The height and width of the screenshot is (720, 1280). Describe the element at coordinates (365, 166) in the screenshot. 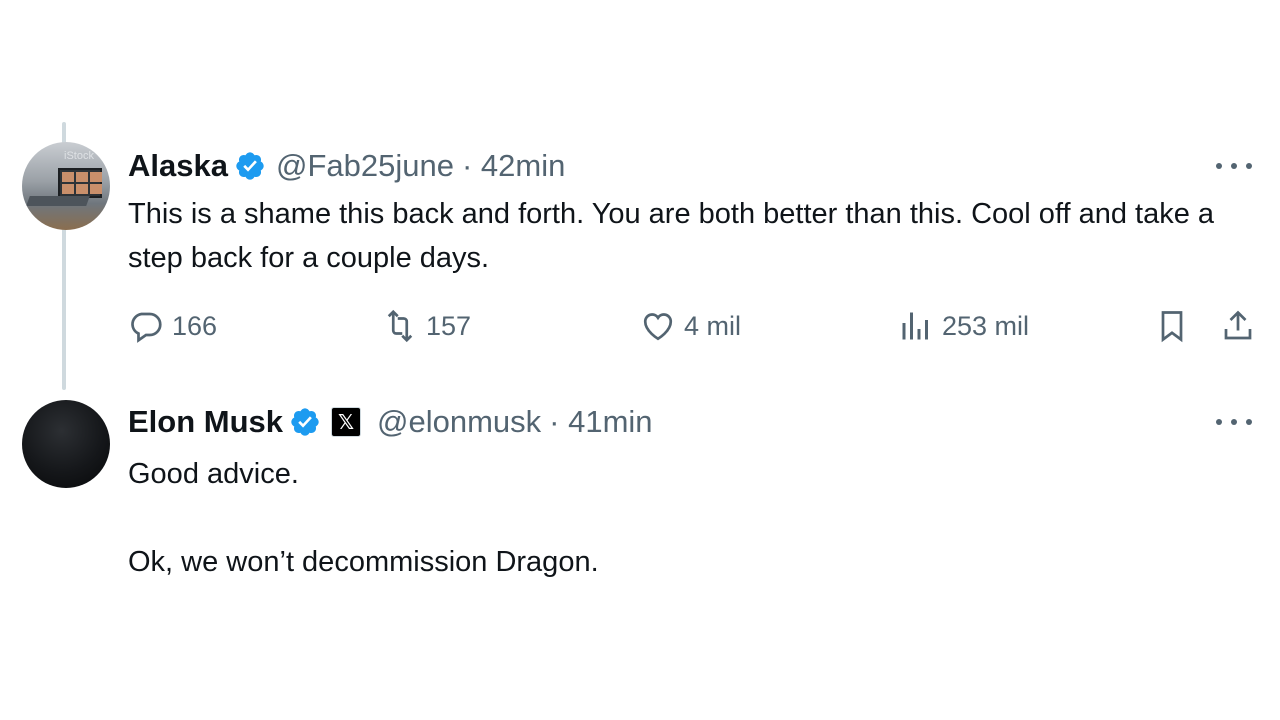

I see `author-handle: @Fab25june` at that location.